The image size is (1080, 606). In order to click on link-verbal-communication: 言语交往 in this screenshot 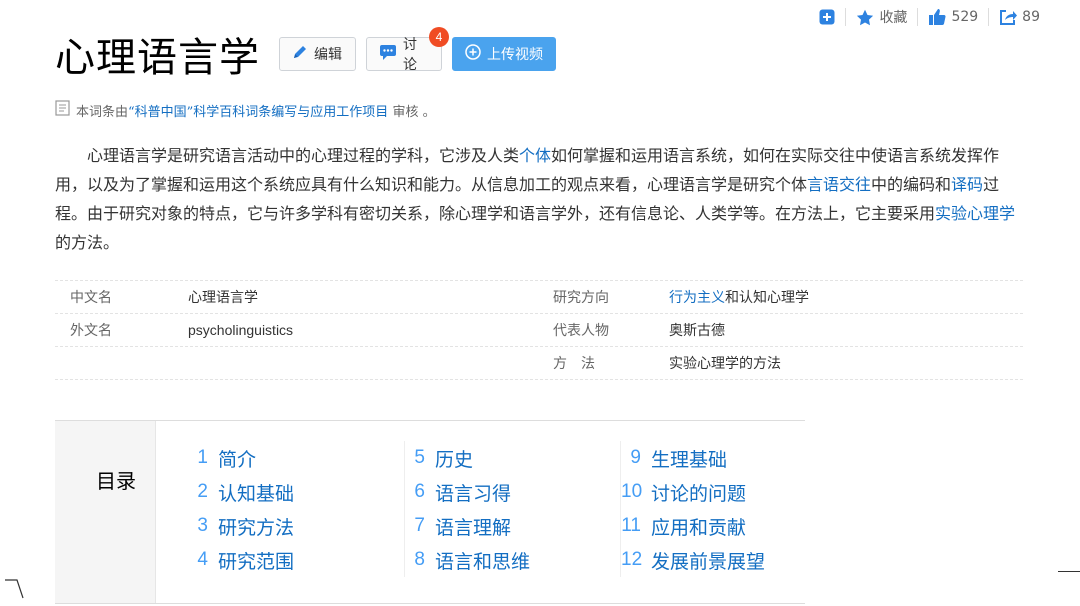, I will do `click(839, 184)`.